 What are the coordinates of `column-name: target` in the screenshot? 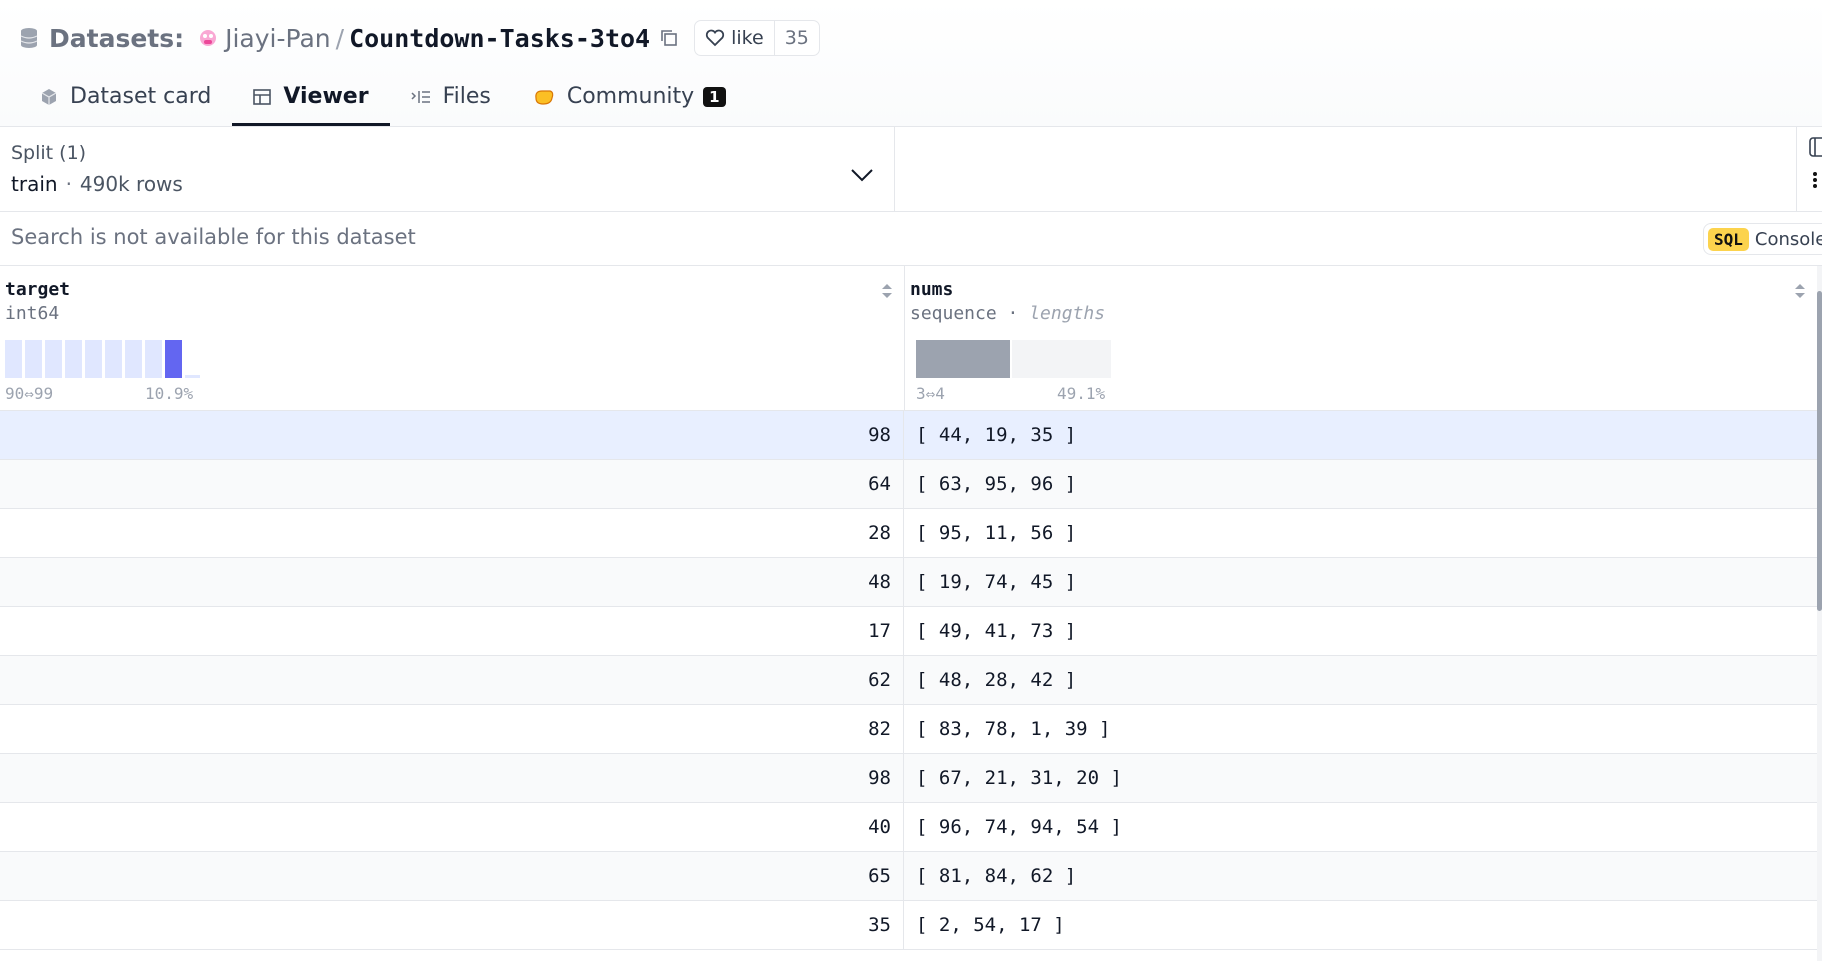 It's located at (38, 289).